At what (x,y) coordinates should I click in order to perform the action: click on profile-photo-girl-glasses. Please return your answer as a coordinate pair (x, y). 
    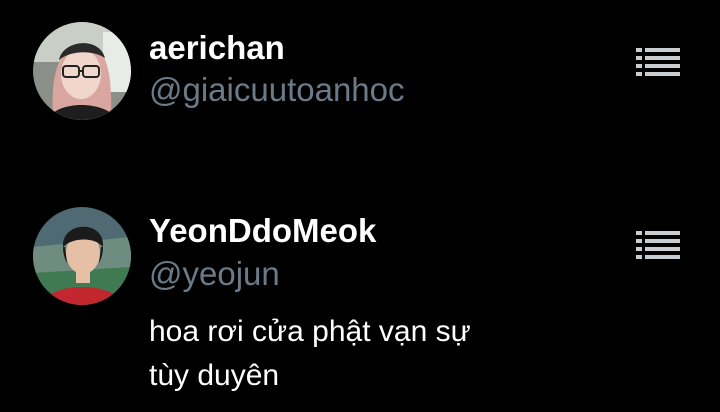
    Looking at the image, I should click on (82, 71).